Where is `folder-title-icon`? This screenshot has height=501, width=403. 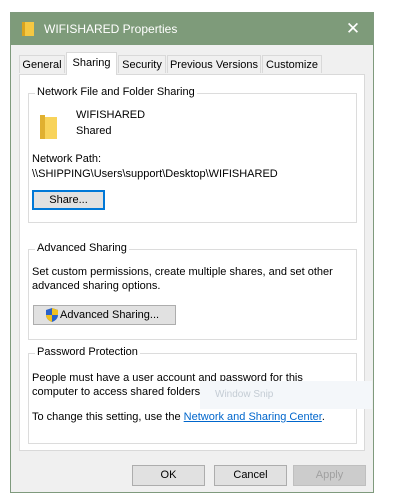 folder-title-icon is located at coordinates (28, 29).